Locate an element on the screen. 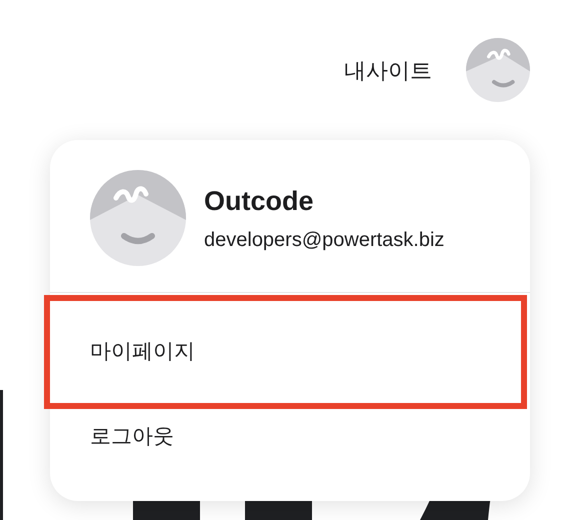  profile-name: Outcode is located at coordinates (259, 201).